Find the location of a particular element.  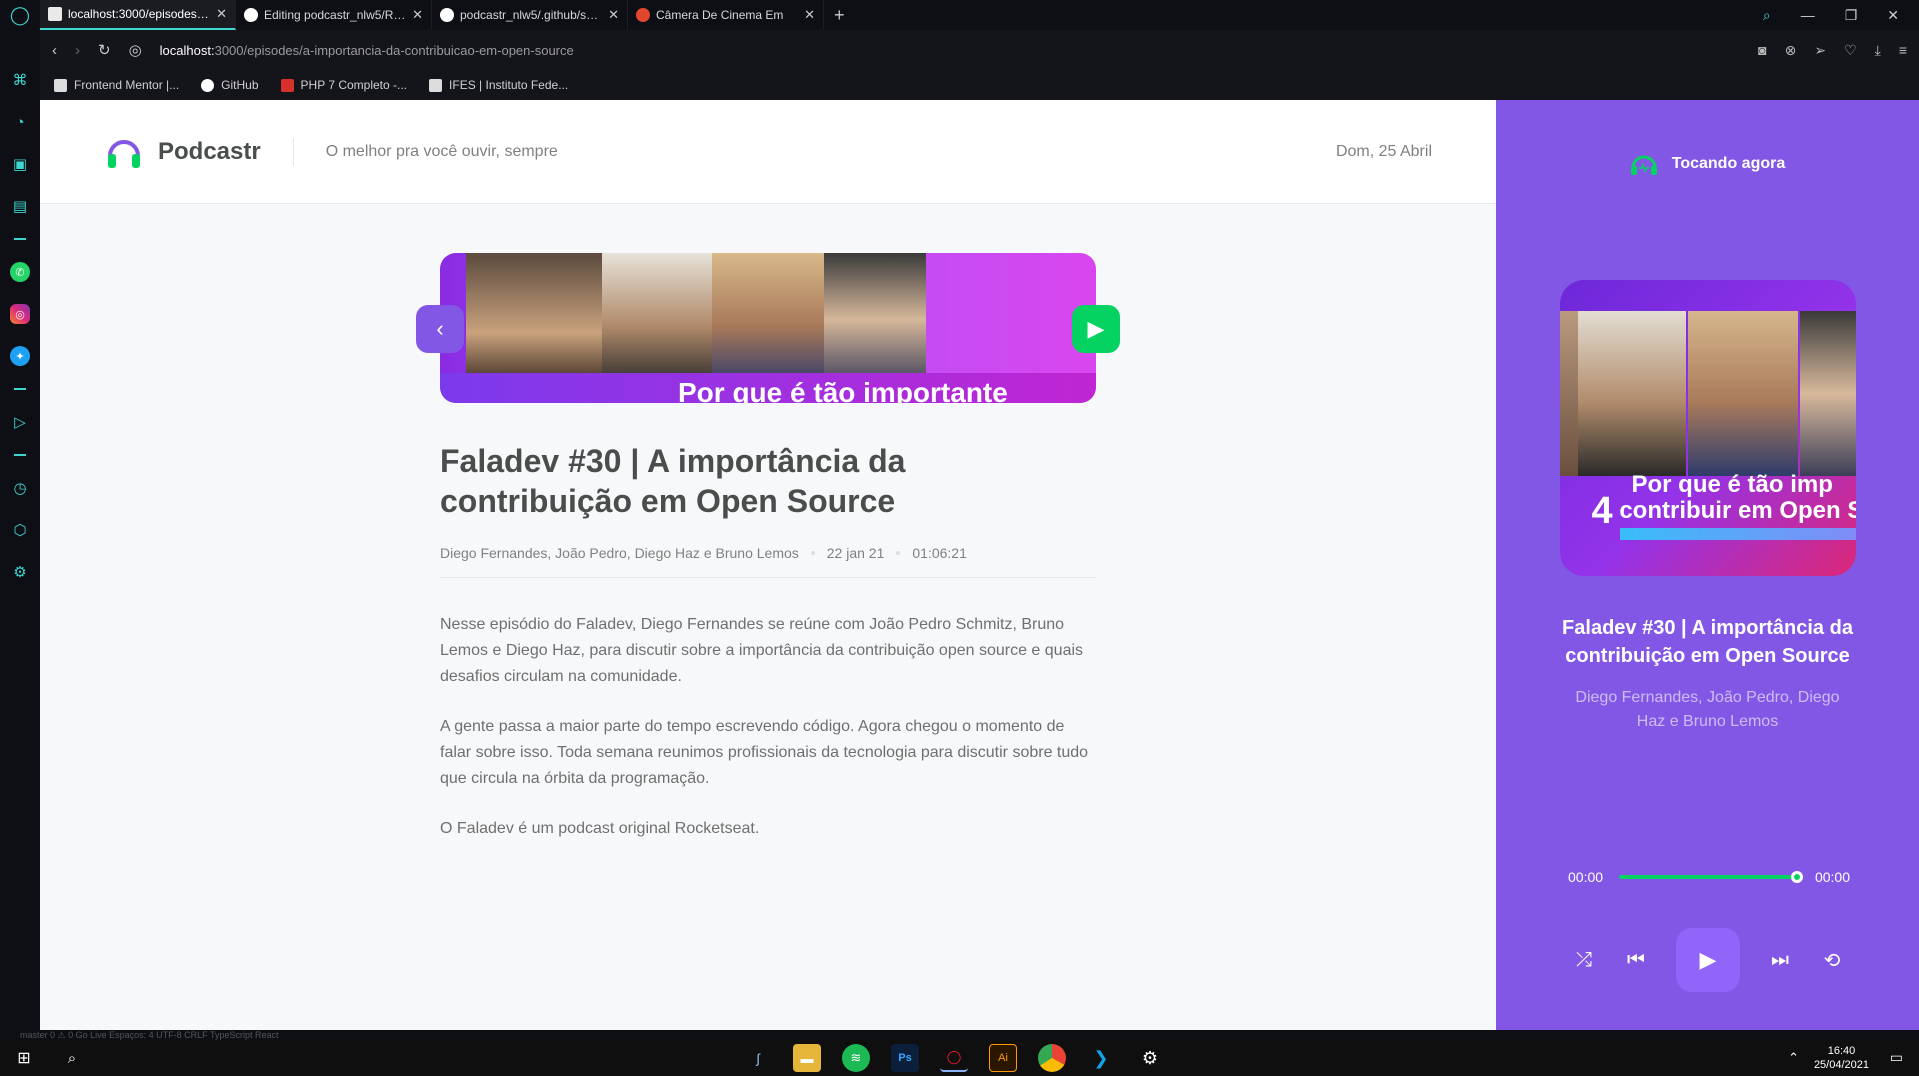

shuffle-icon: ⤮ is located at coordinates (1584, 960).